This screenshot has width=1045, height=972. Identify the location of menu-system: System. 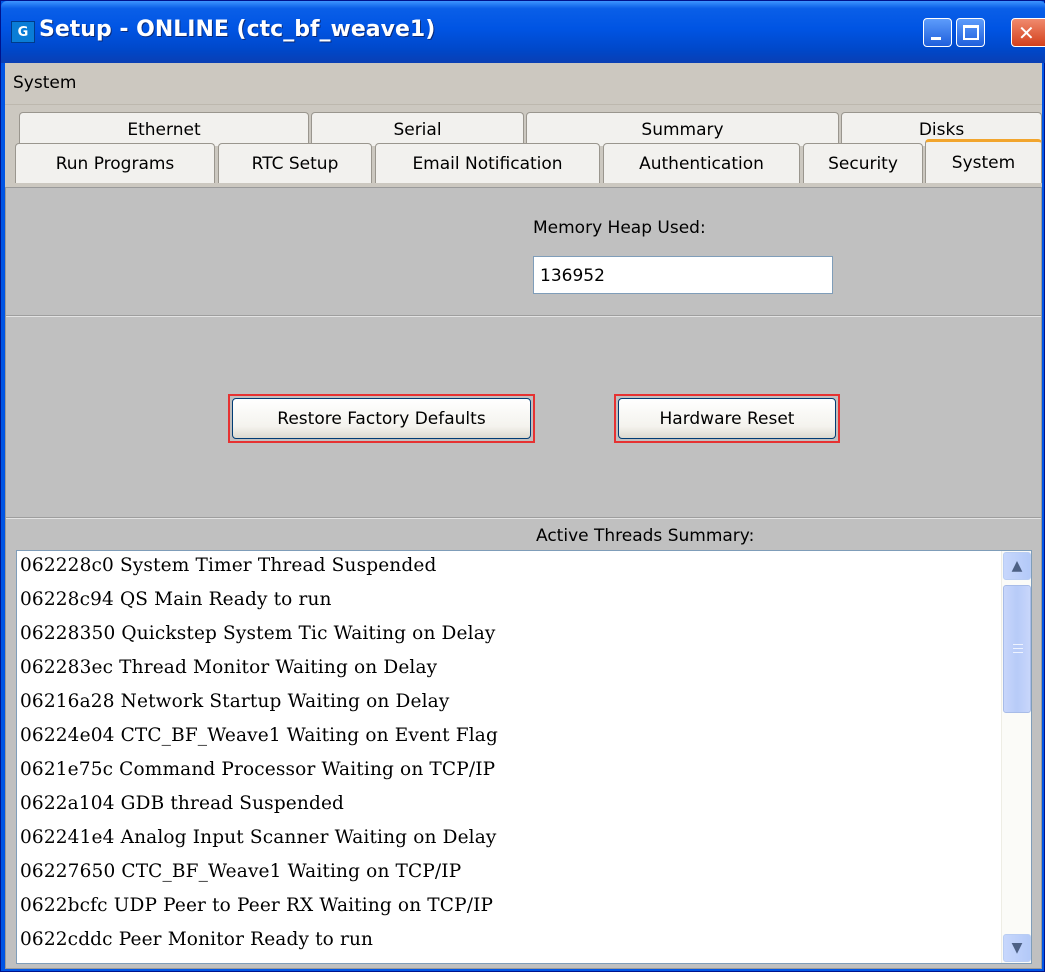
(44, 83).